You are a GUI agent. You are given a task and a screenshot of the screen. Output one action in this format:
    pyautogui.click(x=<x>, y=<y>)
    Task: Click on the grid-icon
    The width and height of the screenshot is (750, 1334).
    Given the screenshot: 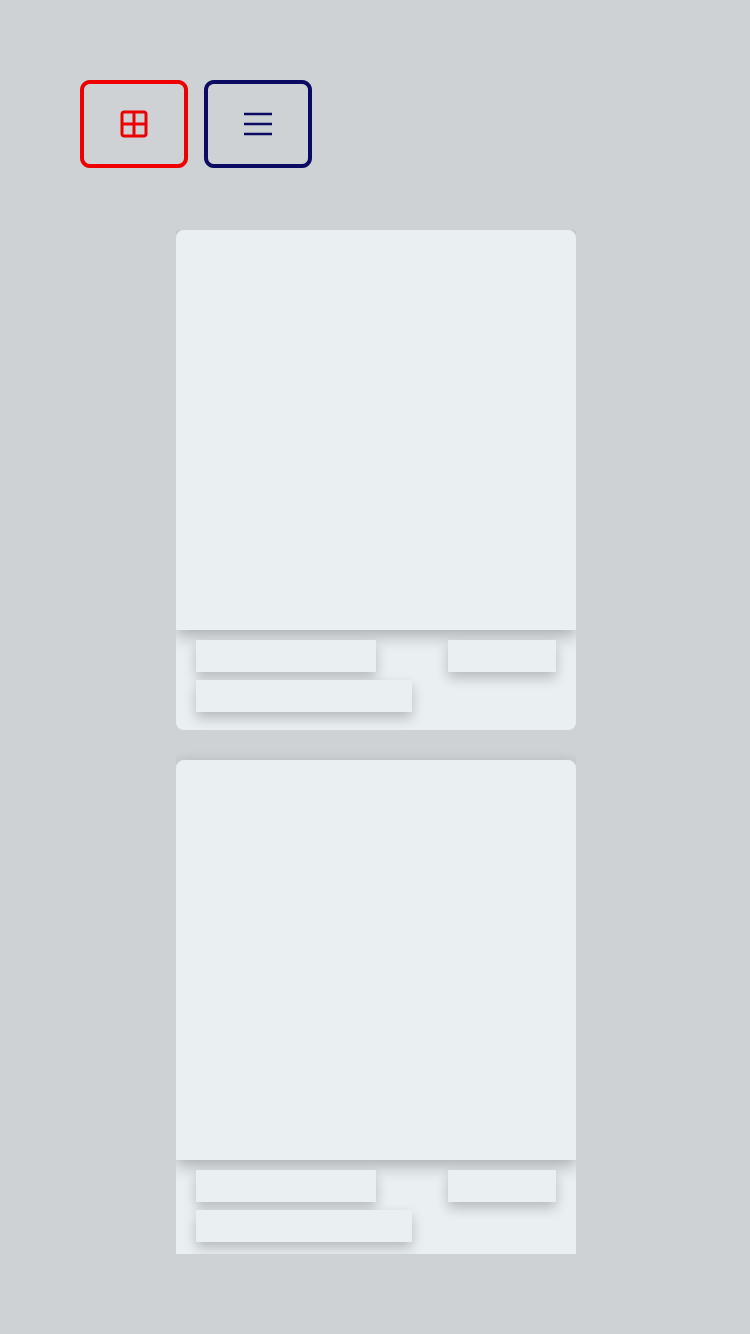 What is the action you would take?
    pyautogui.click(x=134, y=124)
    